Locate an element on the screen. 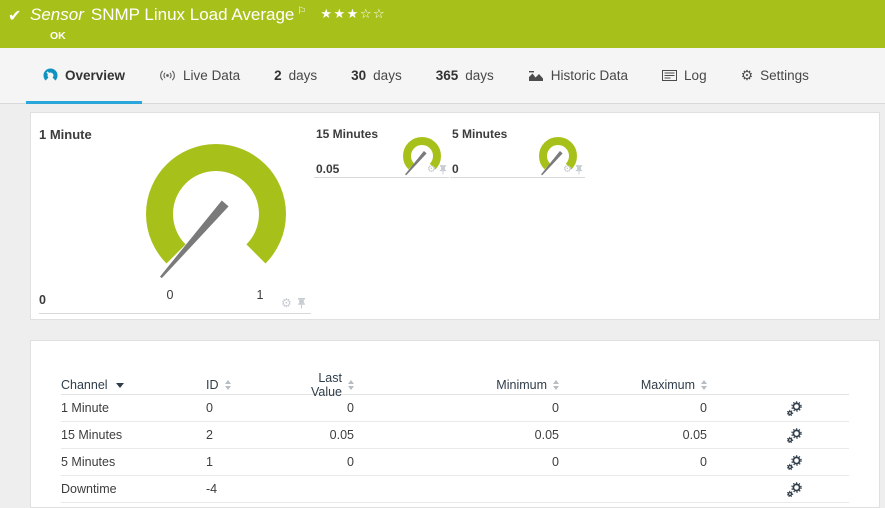 The width and height of the screenshot is (885, 508). cell-channel: 1 Minute is located at coordinates (133, 408).